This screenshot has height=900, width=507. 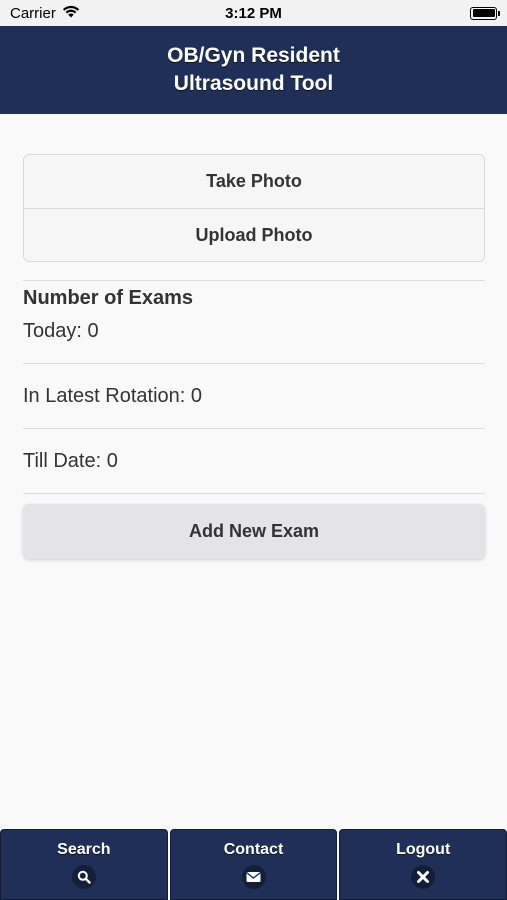 I want to click on nav-search-button: Search, so click(x=84, y=864).